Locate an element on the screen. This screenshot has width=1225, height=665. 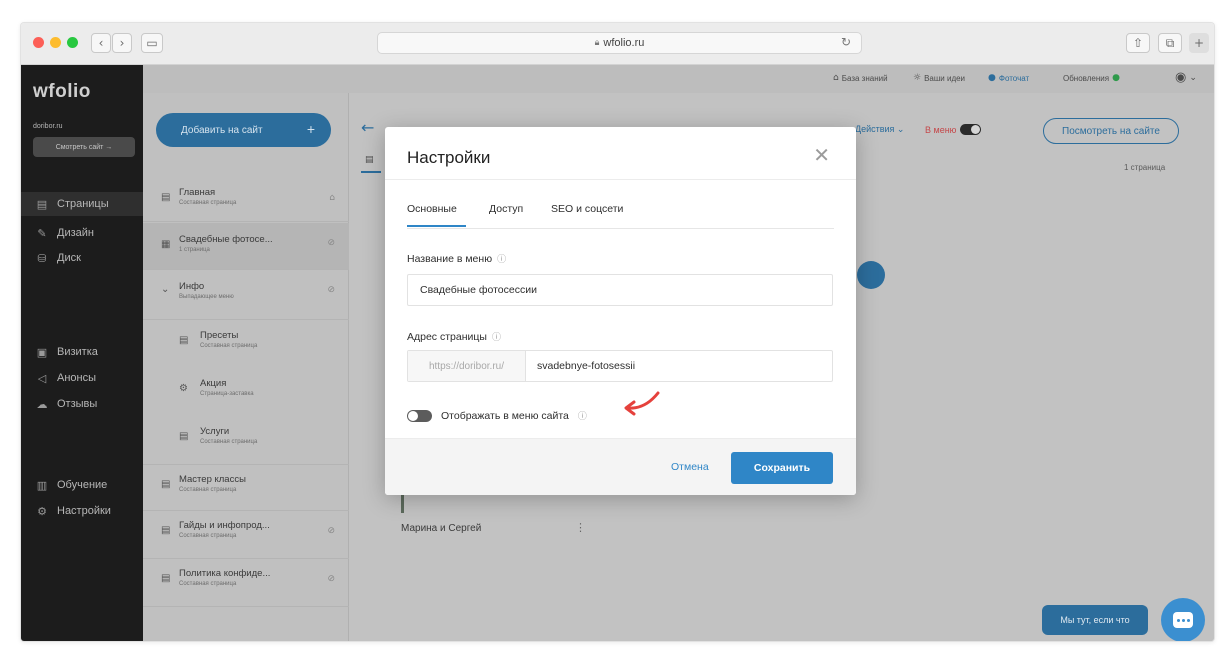
sidebar-item-label: Настройки is located at coordinates (84, 511).